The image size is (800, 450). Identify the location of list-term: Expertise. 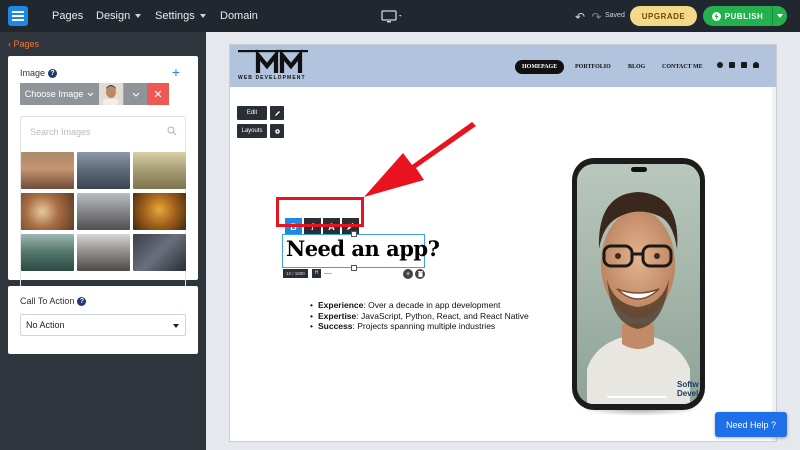
(337, 315).